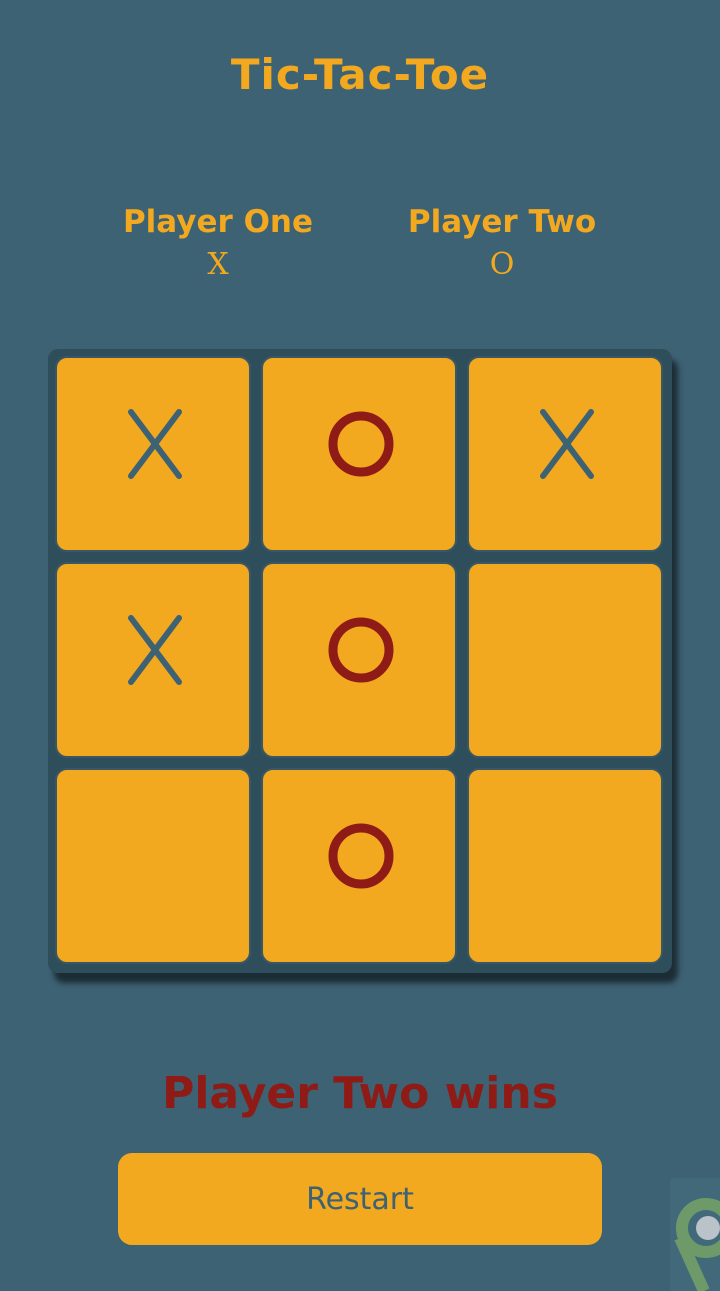 The height and width of the screenshot is (1291, 720). Describe the element at coordinates (360, 1093) in the screenshot. I see `game-status: Player Two wins` at that location.